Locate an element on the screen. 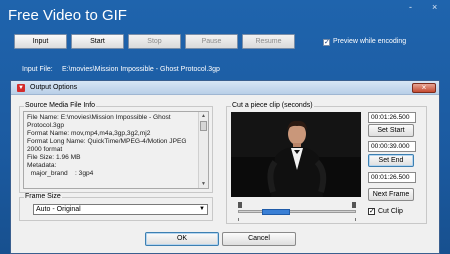 This screenshot has width=450, height=254. frame-size-group-title: Frame Size is located at coordinates (43, 196).